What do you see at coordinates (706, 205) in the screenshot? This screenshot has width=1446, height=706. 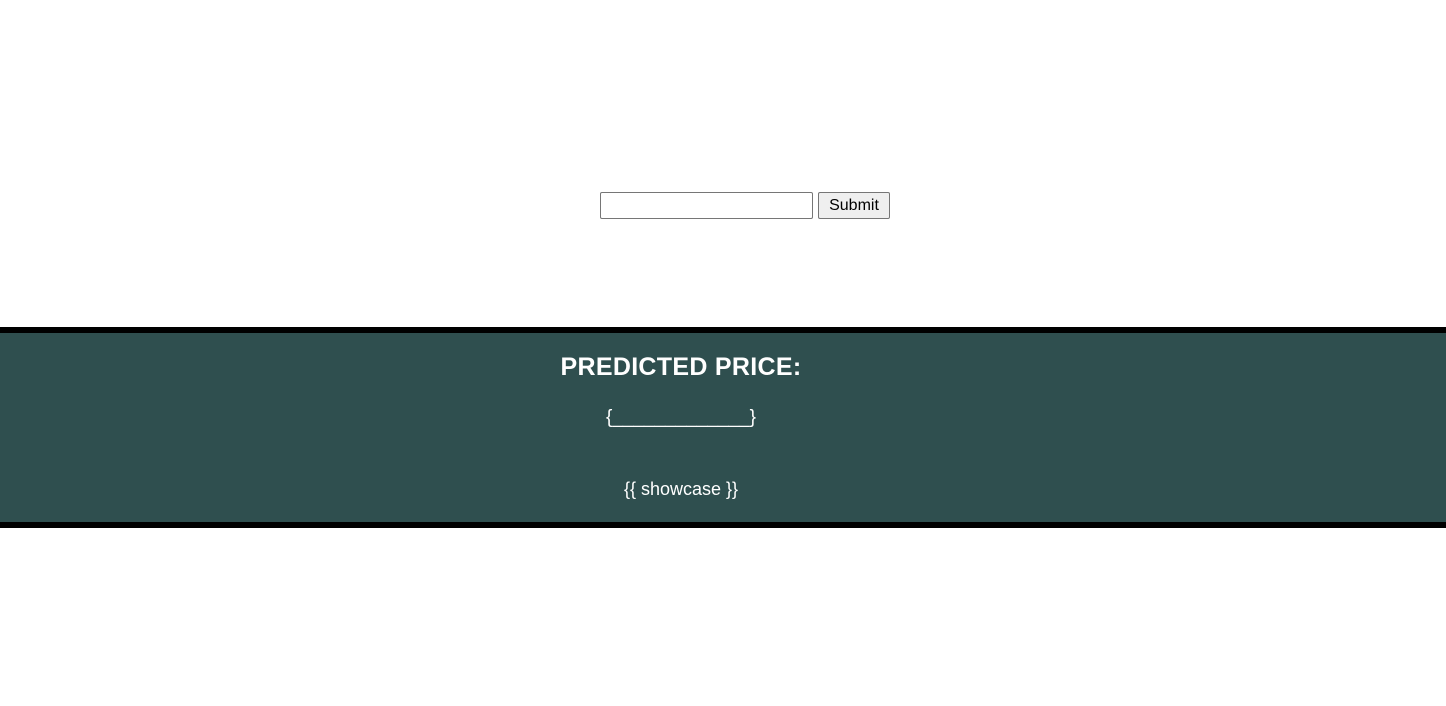 I see `feature-input` at bounding box center [706, 205].